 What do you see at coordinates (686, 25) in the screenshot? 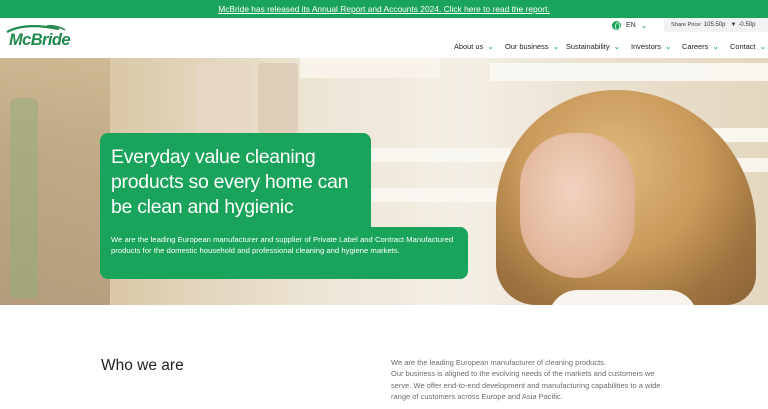
I see `share-price-label: Share Price:` at bounding box center [686, 25].